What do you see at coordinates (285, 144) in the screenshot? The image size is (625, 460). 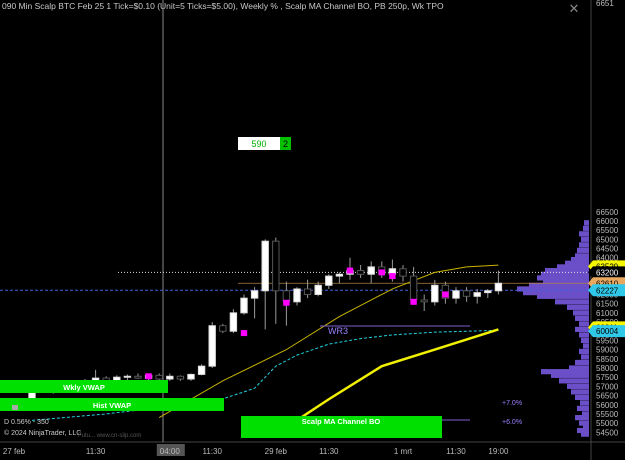 I see `count-box-label: 2` at bounding box center [285, 144].